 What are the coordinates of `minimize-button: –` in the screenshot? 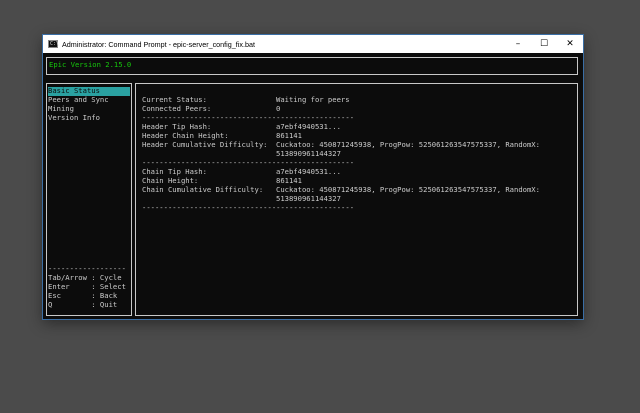 It's located at (518, 44).